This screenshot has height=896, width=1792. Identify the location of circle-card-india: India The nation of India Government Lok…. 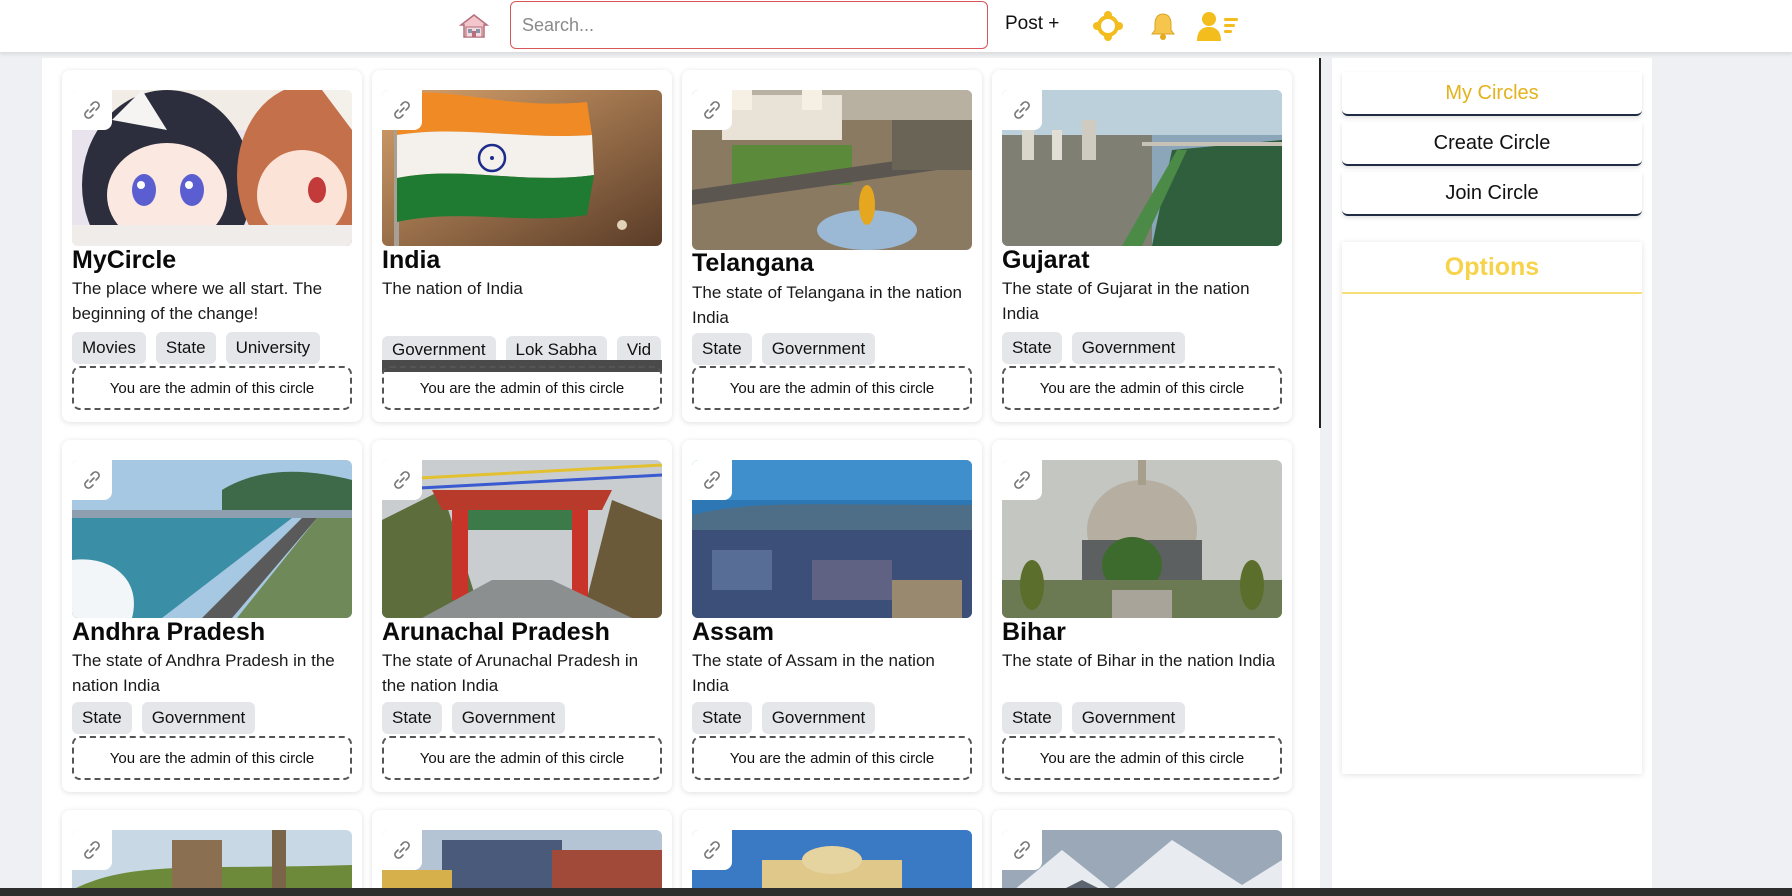
(522, 246).